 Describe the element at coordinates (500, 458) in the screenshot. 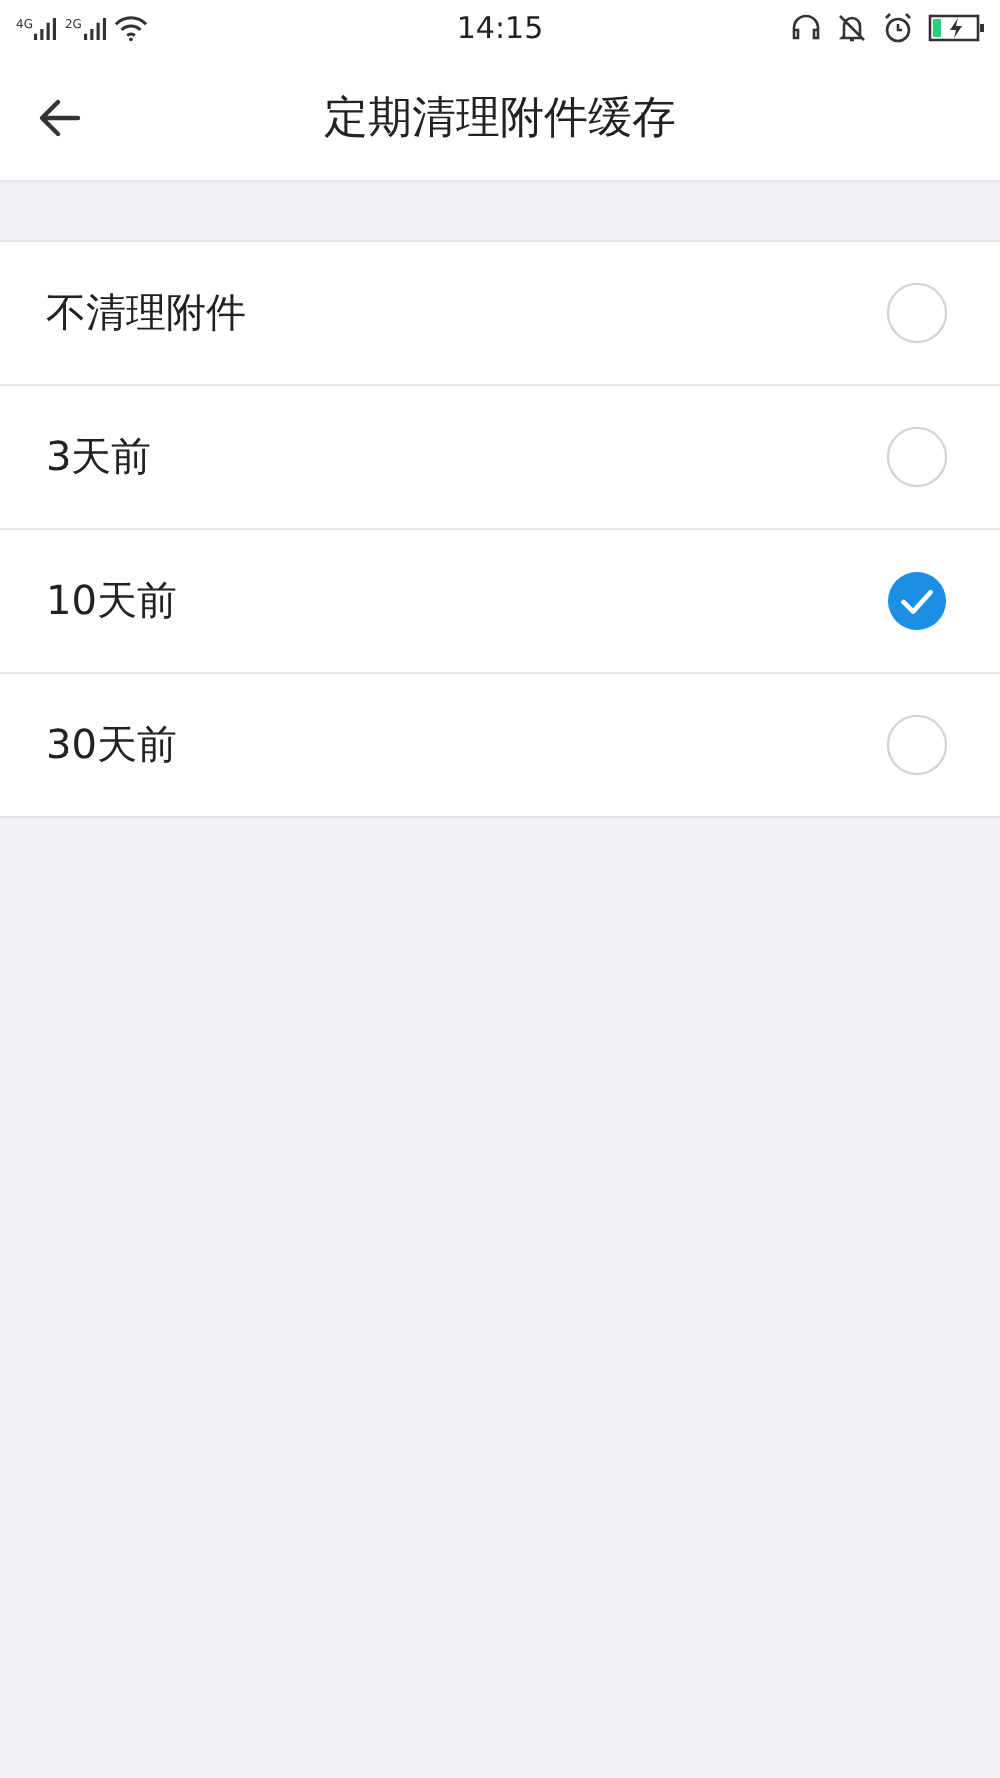

I see `option-row: 3天前` at that location.